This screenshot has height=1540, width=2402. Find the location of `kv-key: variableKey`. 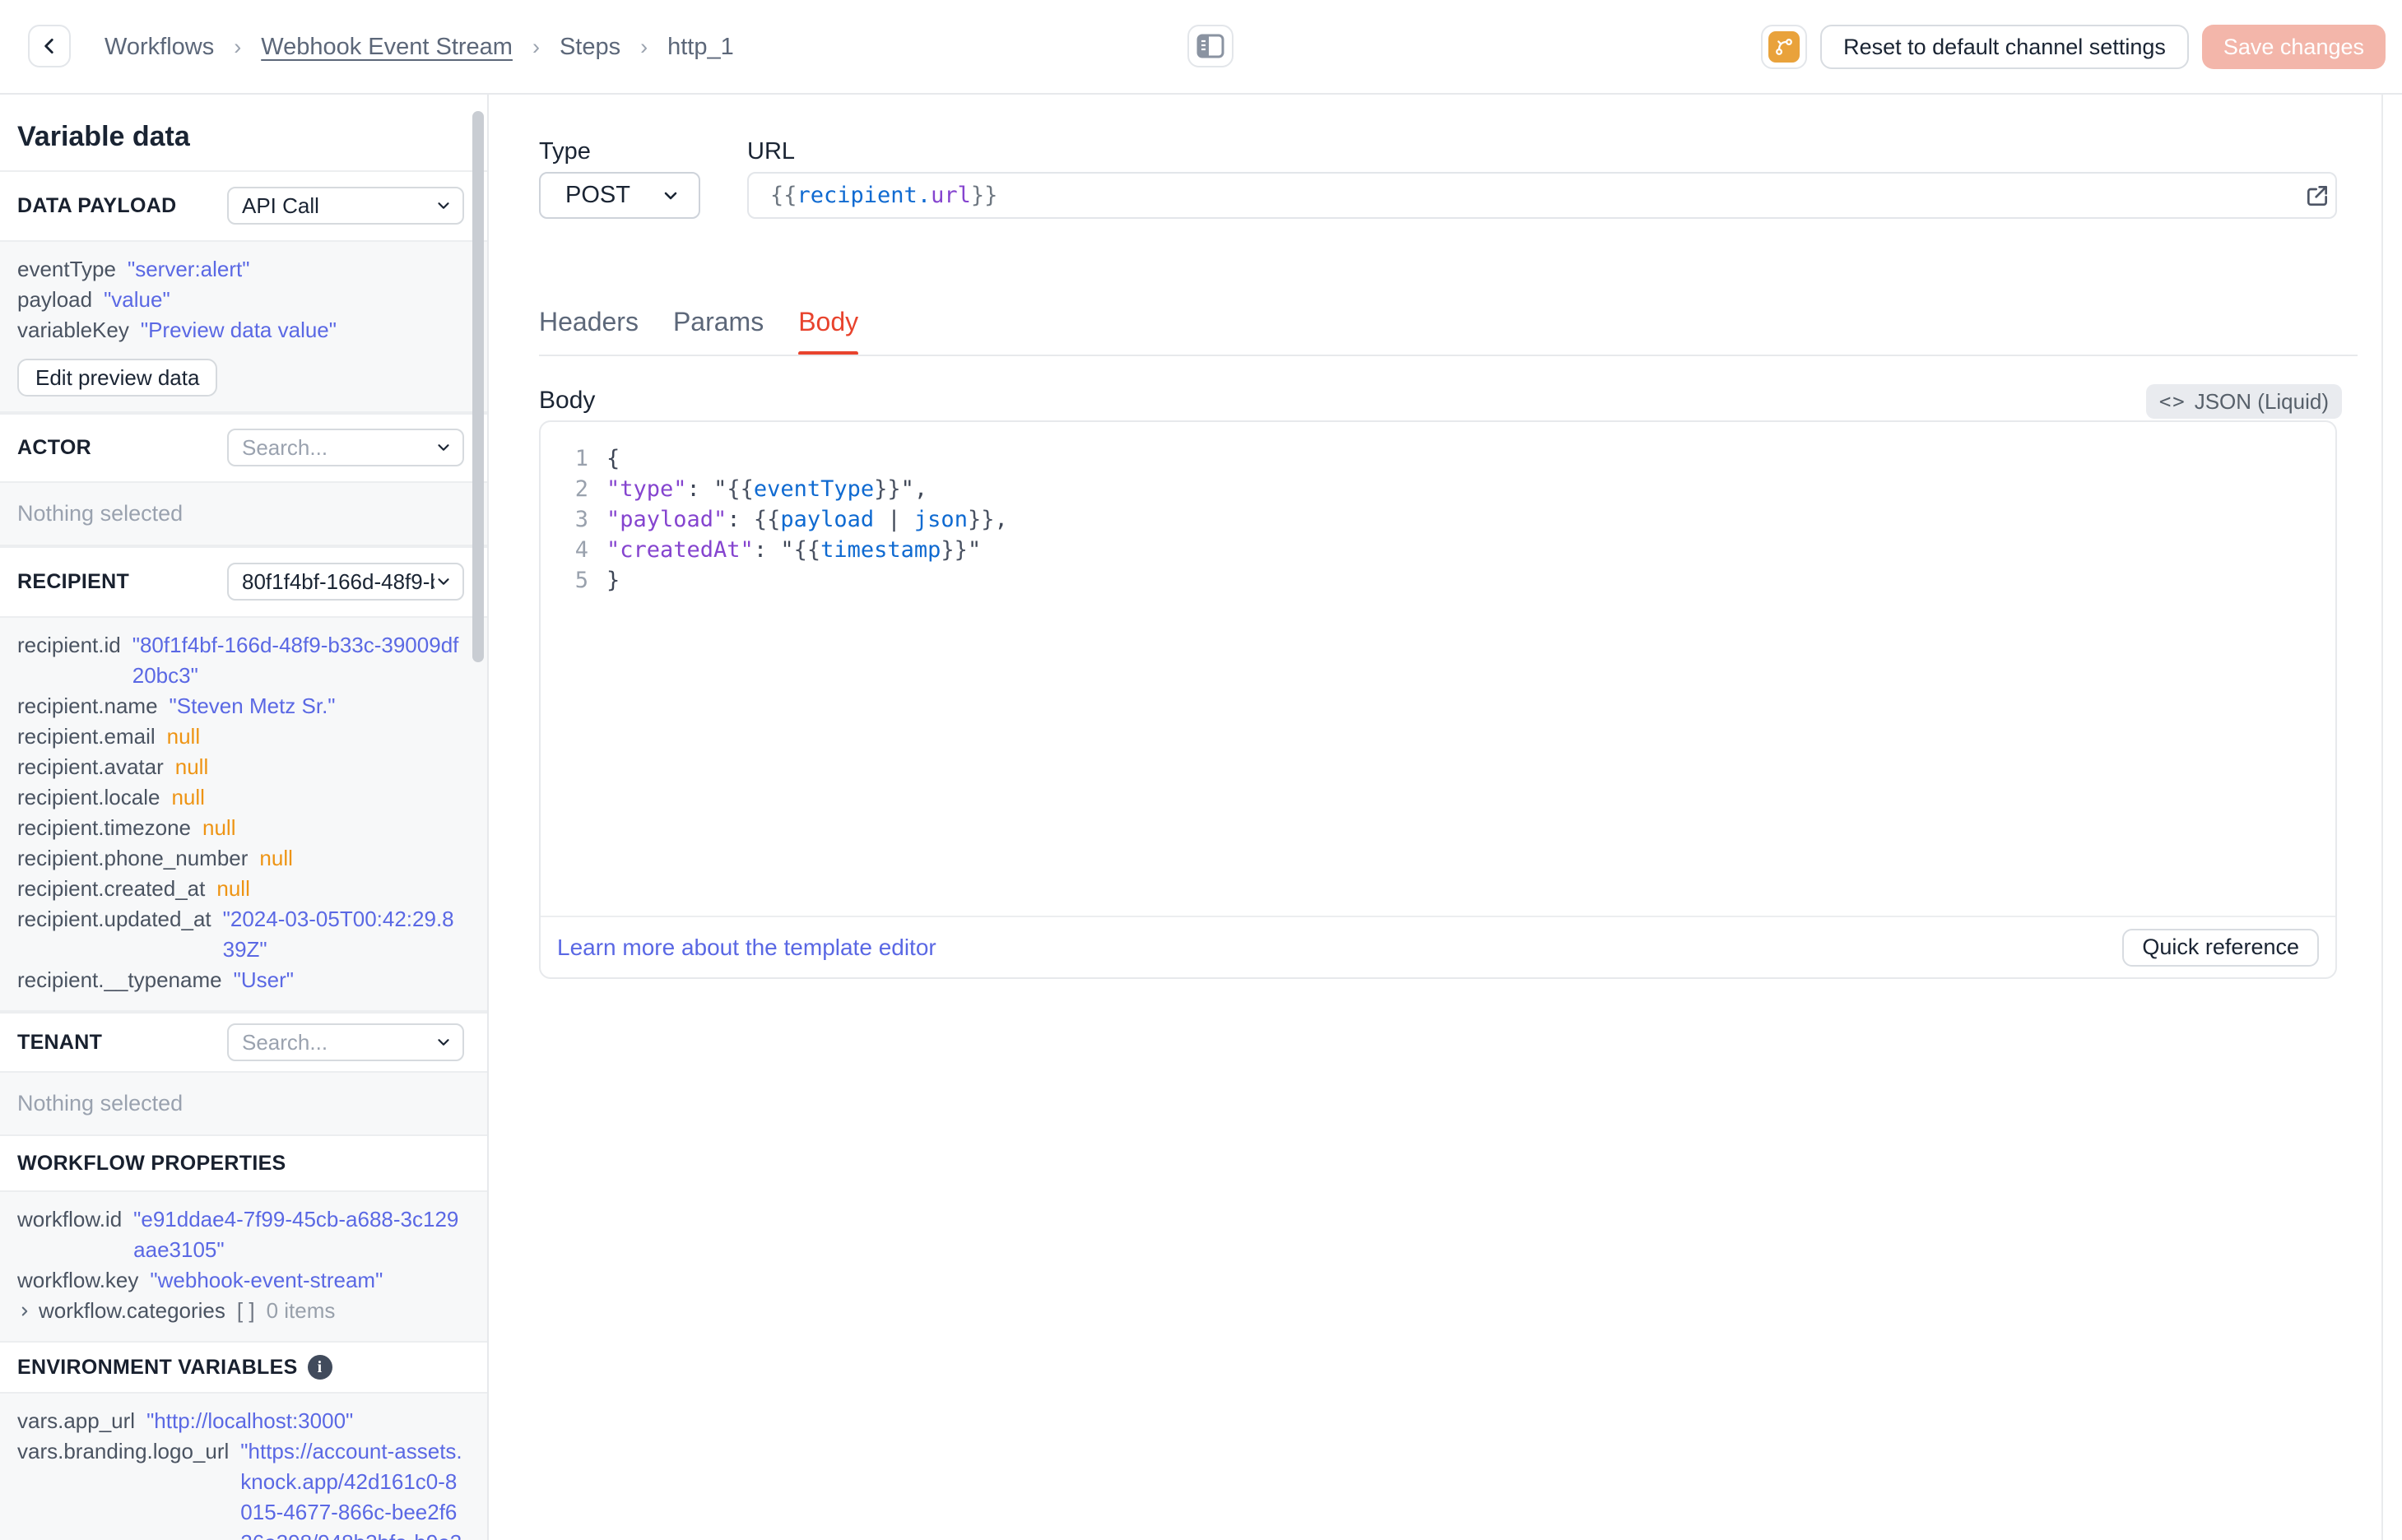

kv-key: variableKey is located at coordinates (73, 330).